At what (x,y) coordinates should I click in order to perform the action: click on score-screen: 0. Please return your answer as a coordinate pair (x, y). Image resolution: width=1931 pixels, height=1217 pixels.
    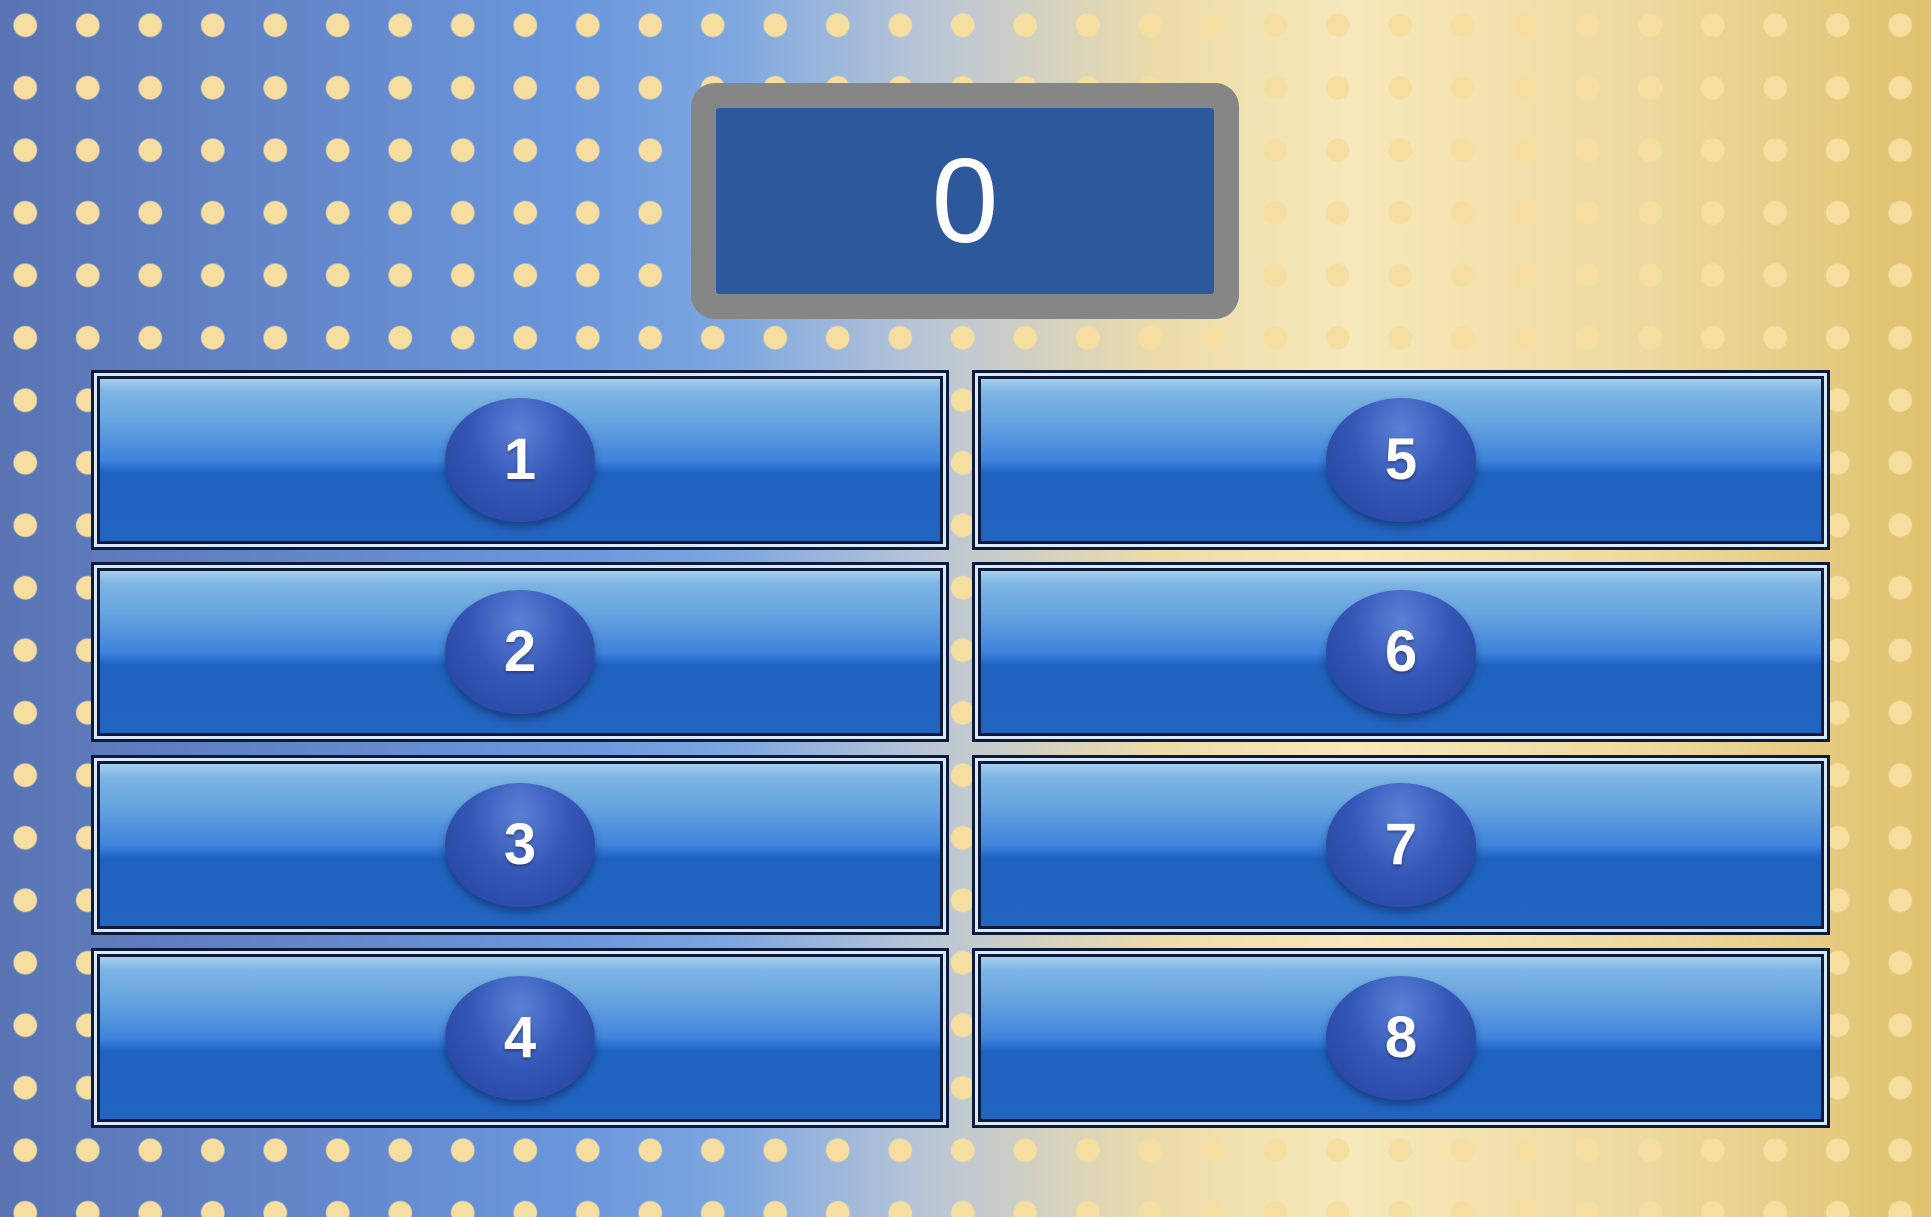
    Looking at the image, I should click on (965, 201).